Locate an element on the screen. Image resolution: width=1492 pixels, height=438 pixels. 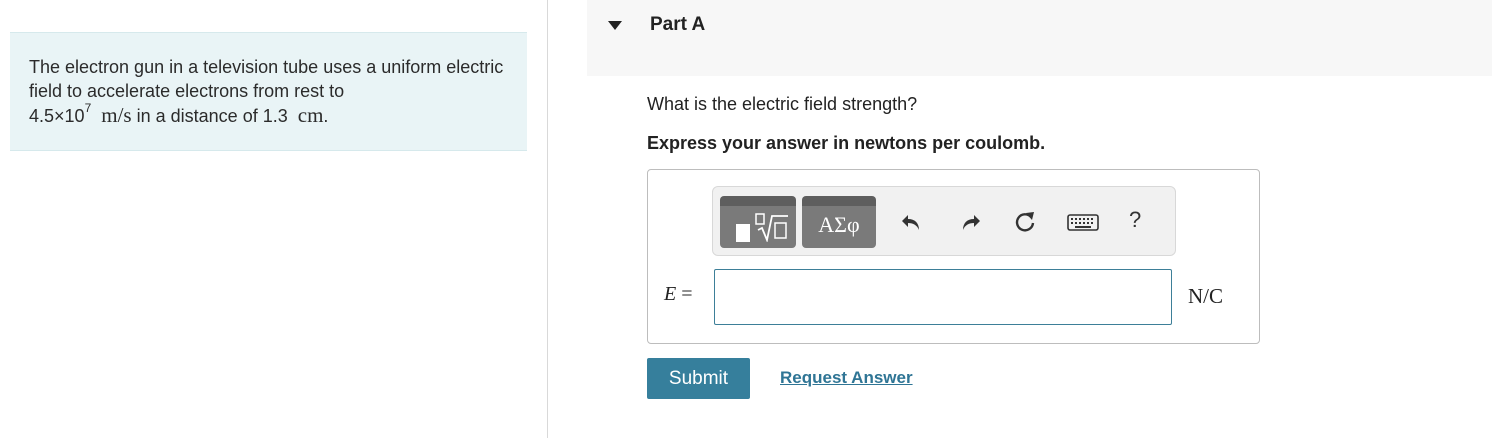
part-header: Part A is located at coordinates (1039, 38).